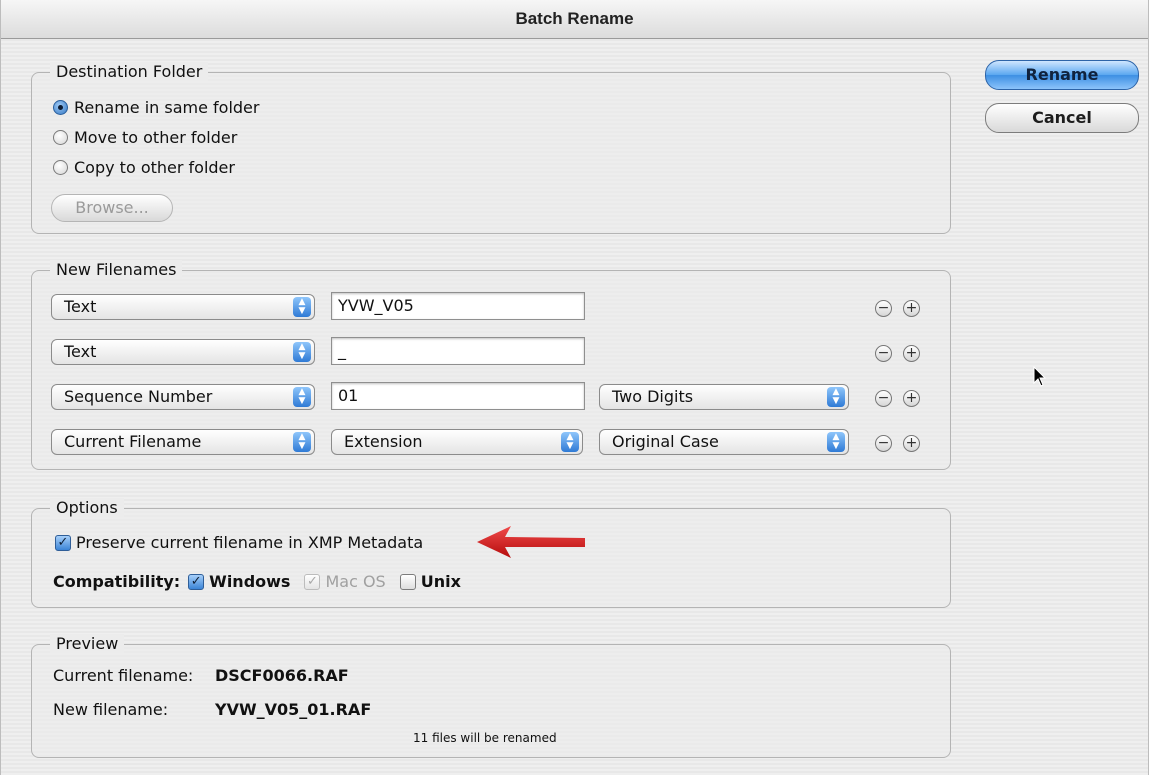  Describe the element at coordinates (60, 107) in the screenshot. I see `radio-selected-icon` at that location.